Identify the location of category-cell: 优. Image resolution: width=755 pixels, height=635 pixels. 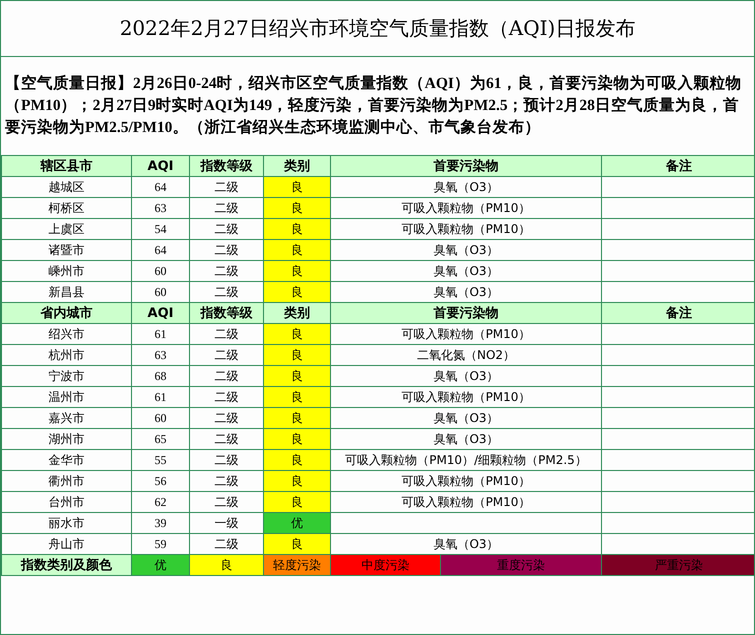
(297, 523).